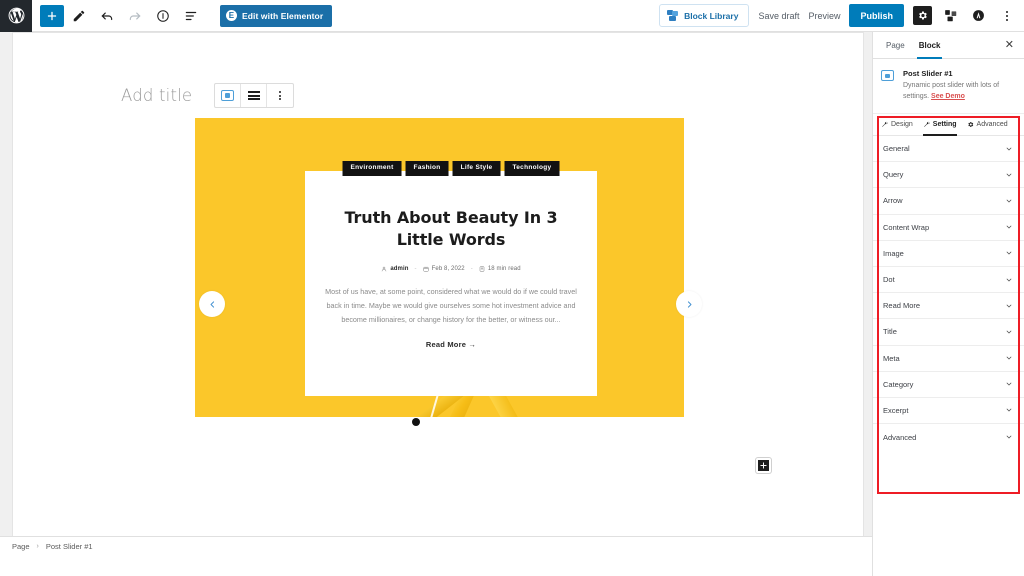 Image resolution: width=1024 pixels, height=576 pixels. I want to click on slider-dots, so click(439, 421).